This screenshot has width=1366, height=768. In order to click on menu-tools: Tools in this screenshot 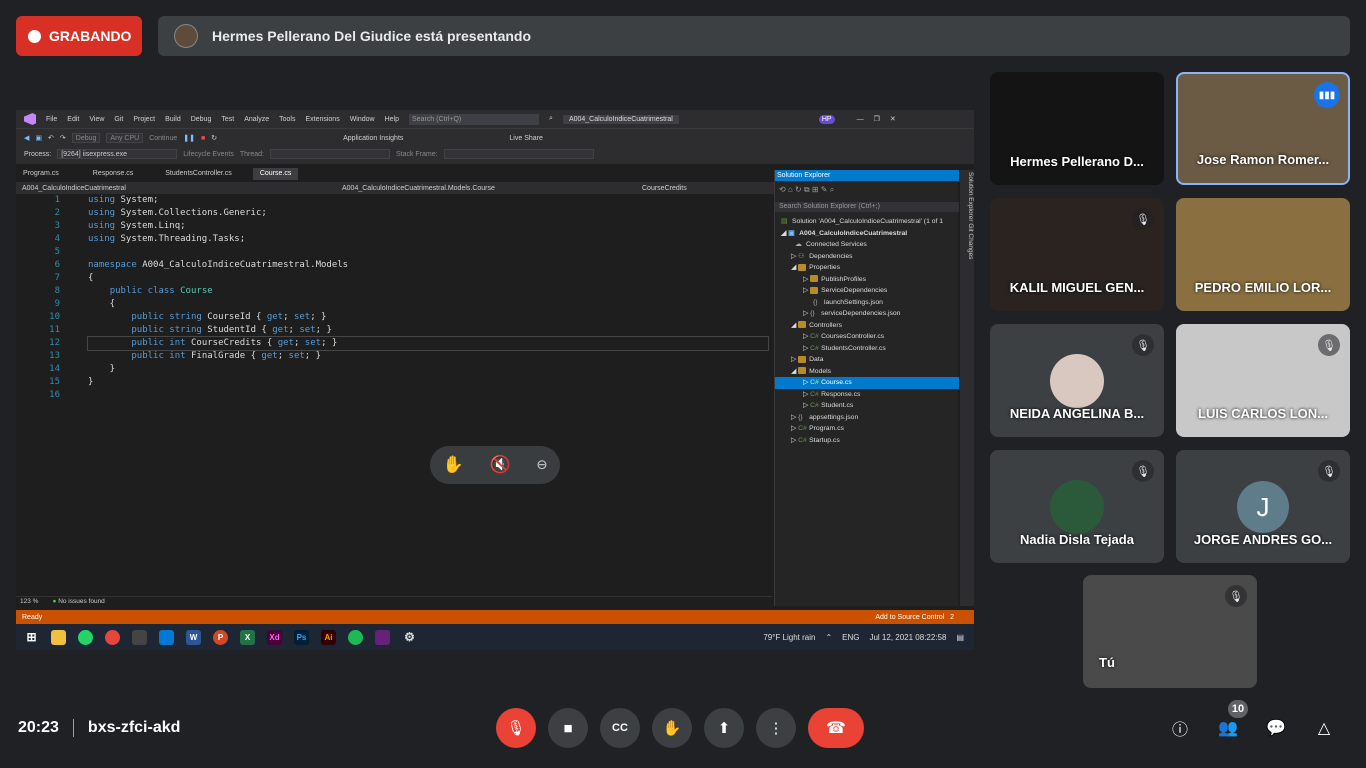, I will do `click(287, 119)`.